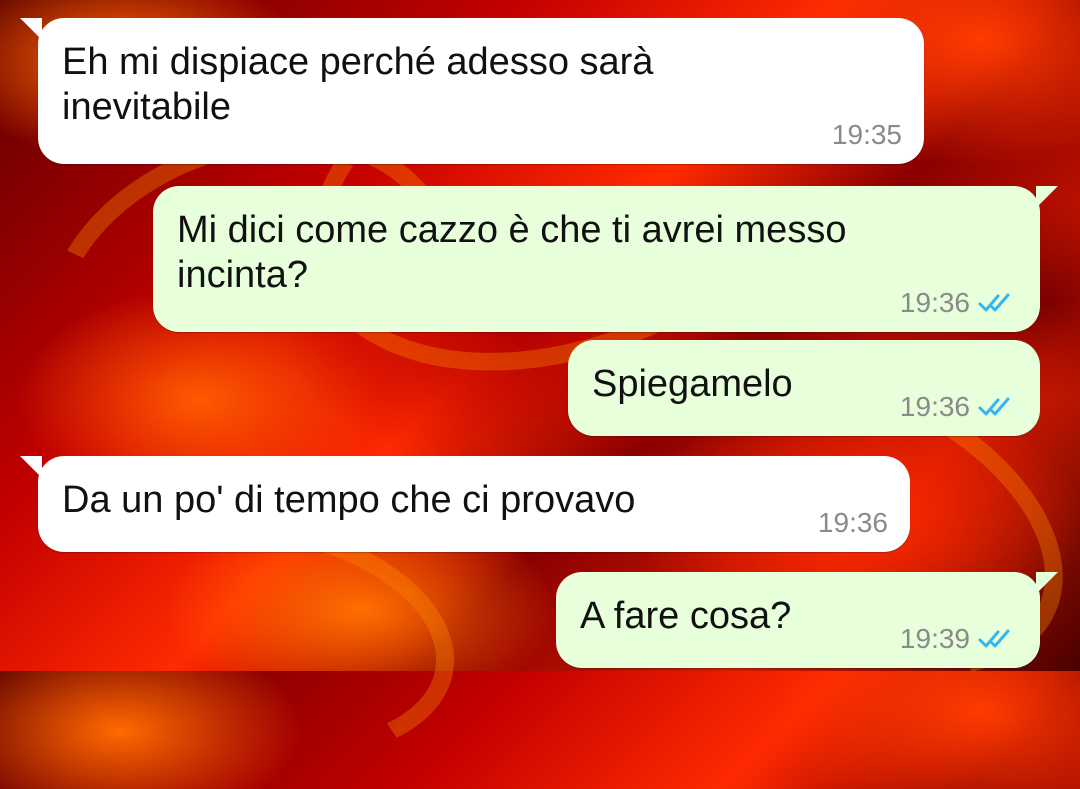 Image resolution: width=1080 pixels, height=789 pixels. I want to click on message-bubble-outgoing: Spiegamelo 19:36, so click(804, 388).